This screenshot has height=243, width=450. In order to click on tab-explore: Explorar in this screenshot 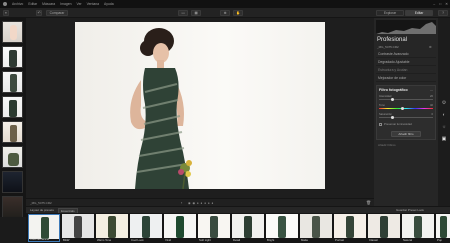, I will do `click(390, 13)`.